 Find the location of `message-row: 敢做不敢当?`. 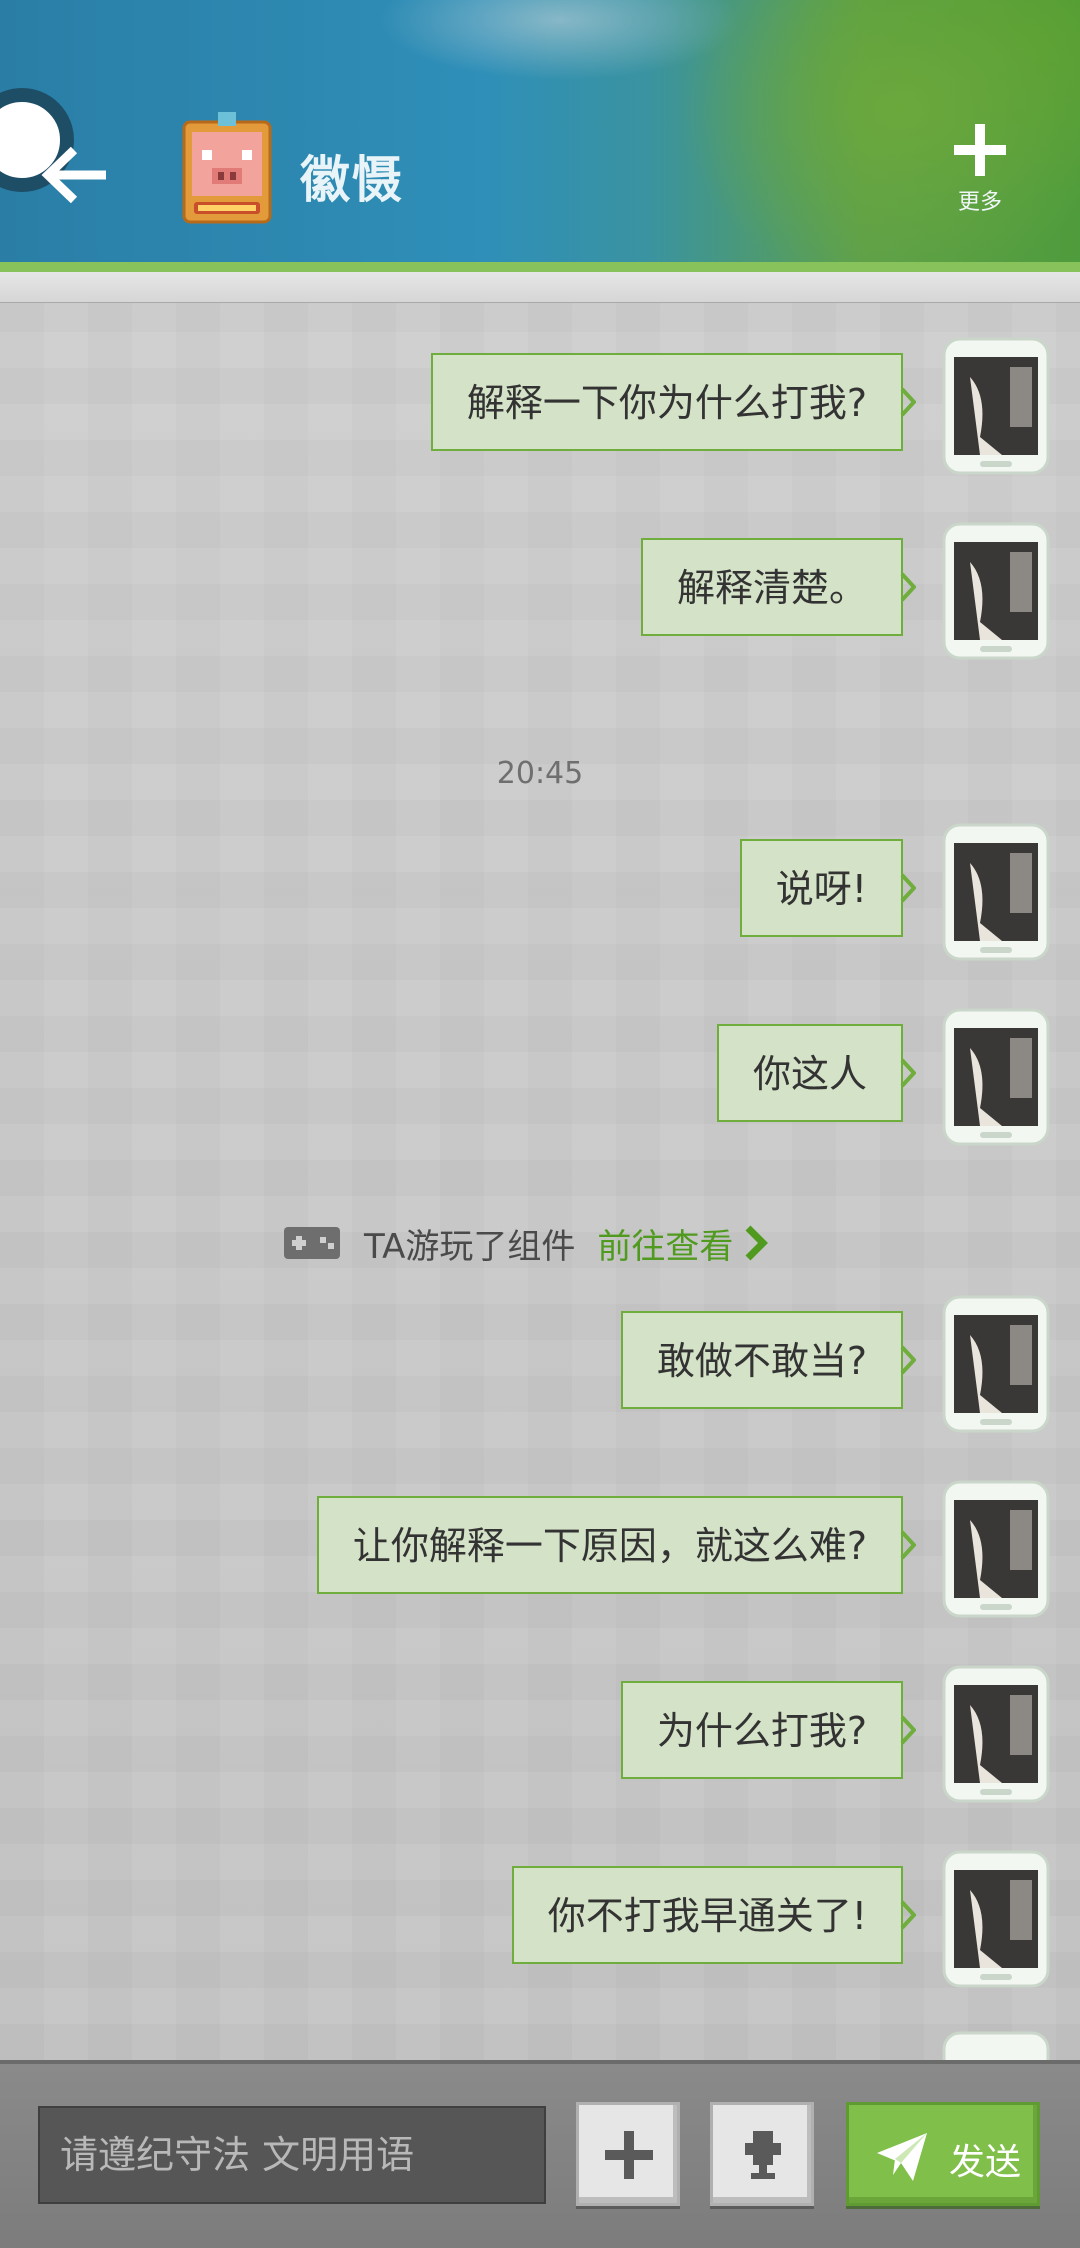

message-row: 敢做不敢当? is located at coordinates (540, 1364).